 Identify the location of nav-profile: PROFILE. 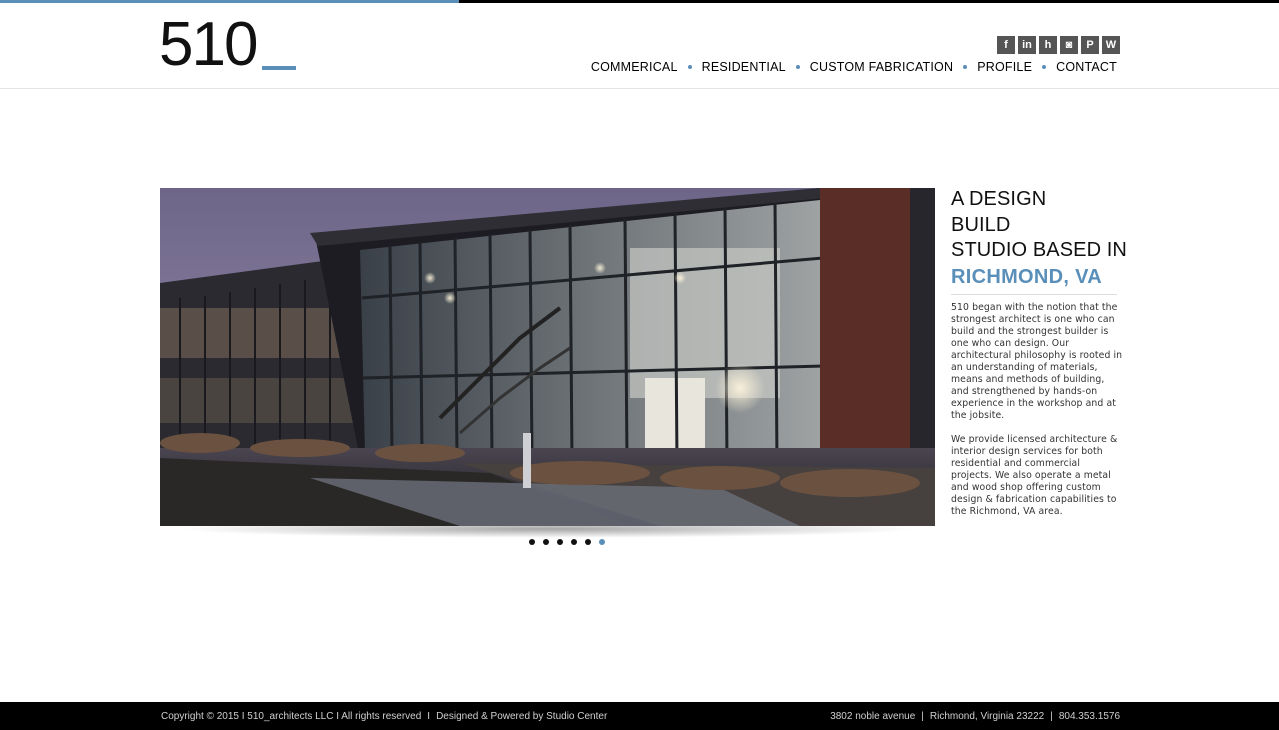
(1004, 67).